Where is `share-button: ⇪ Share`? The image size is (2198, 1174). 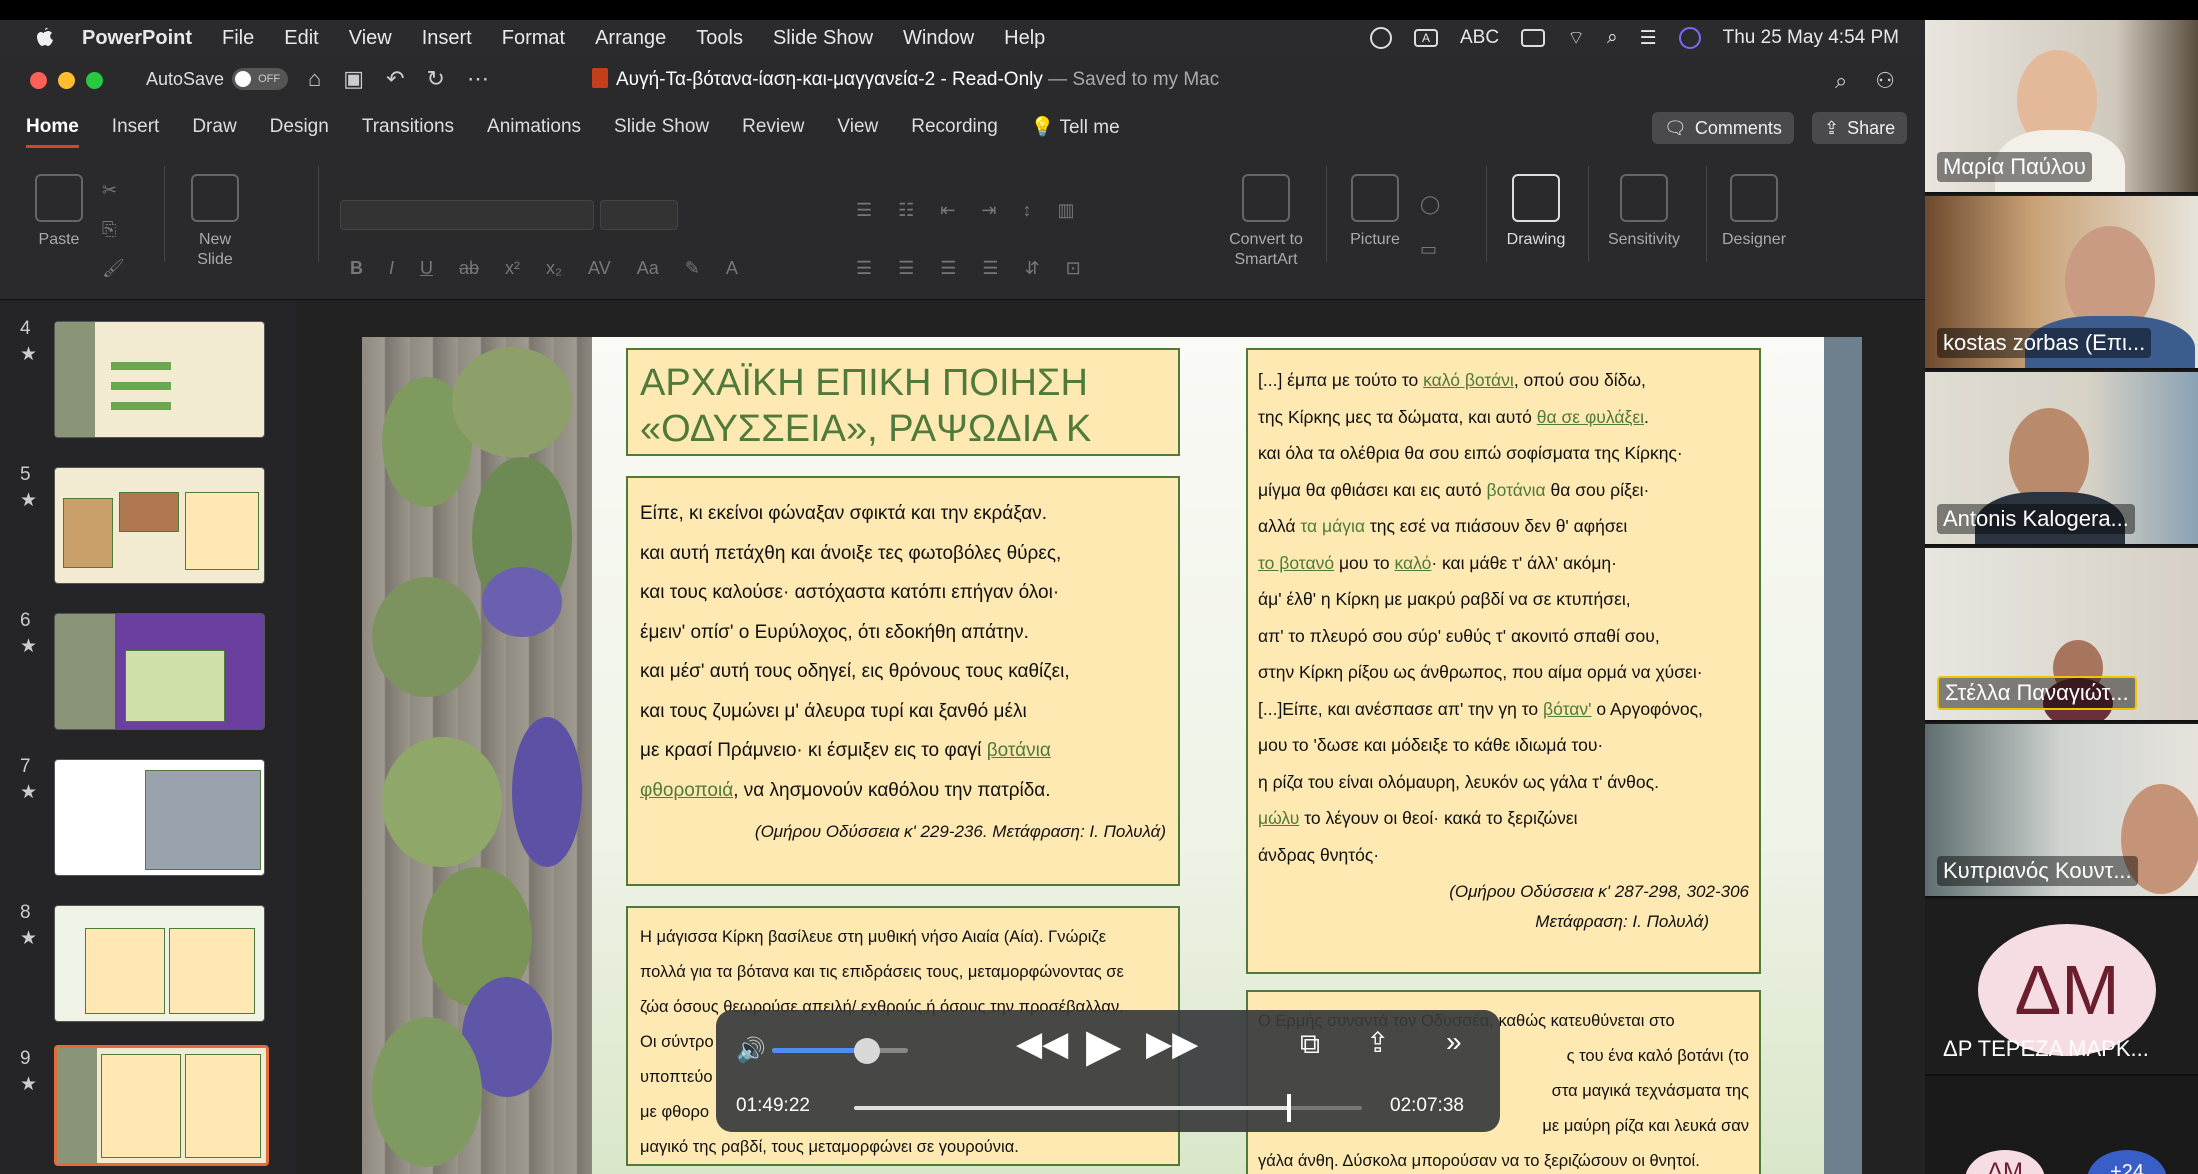 share-button: ⇪ Share is located at coordinates (1860, 128).